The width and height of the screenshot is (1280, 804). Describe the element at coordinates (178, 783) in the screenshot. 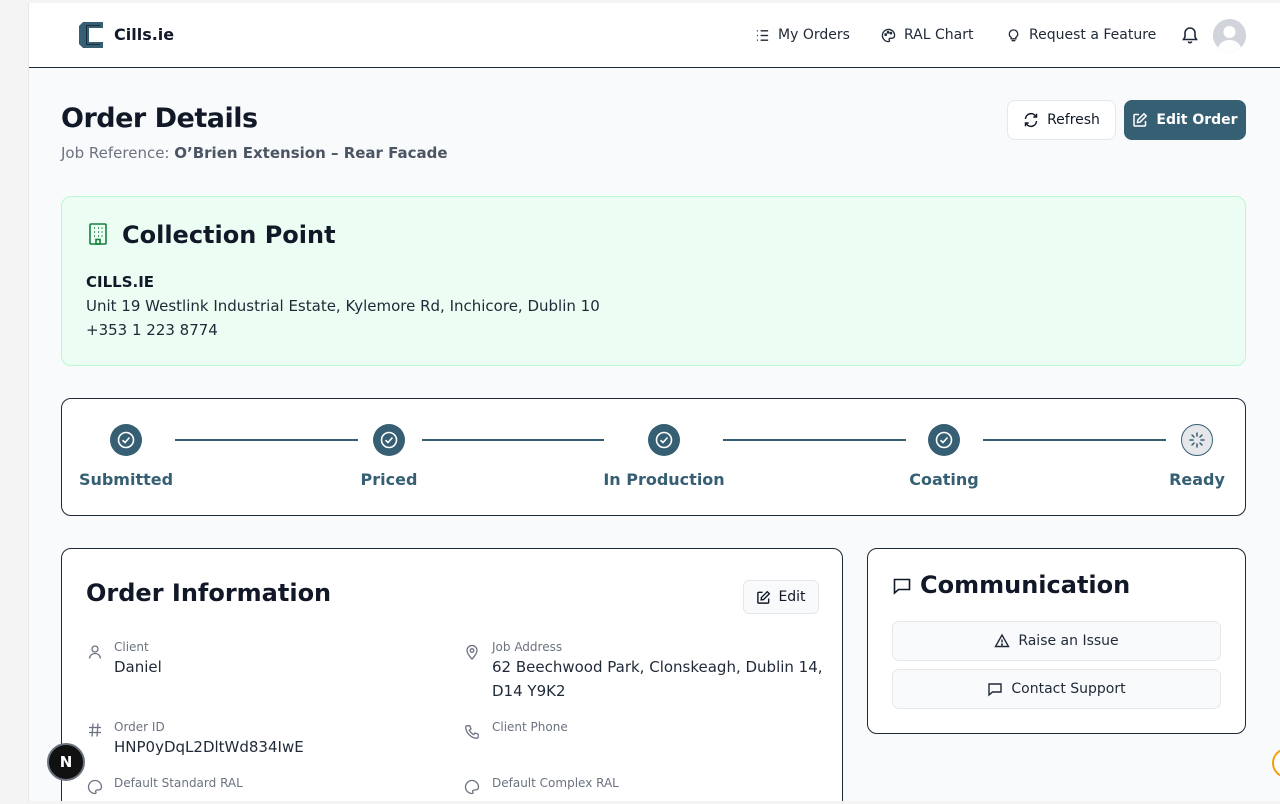

I see `default-standard-ral-label: Default Standard RAL` at that location.